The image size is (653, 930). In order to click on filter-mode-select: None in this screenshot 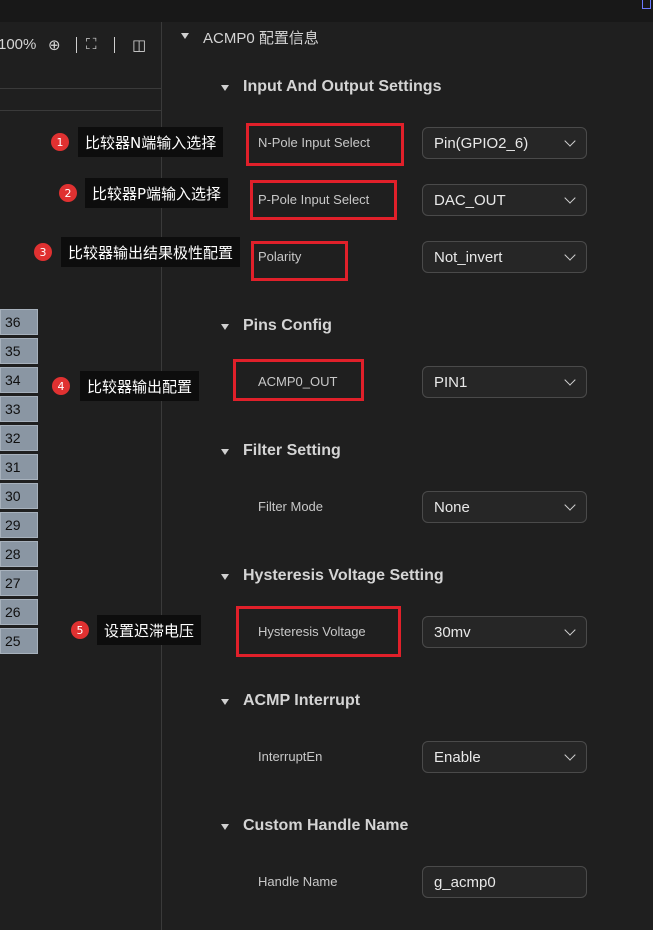, I will do `click(504, 507)`.